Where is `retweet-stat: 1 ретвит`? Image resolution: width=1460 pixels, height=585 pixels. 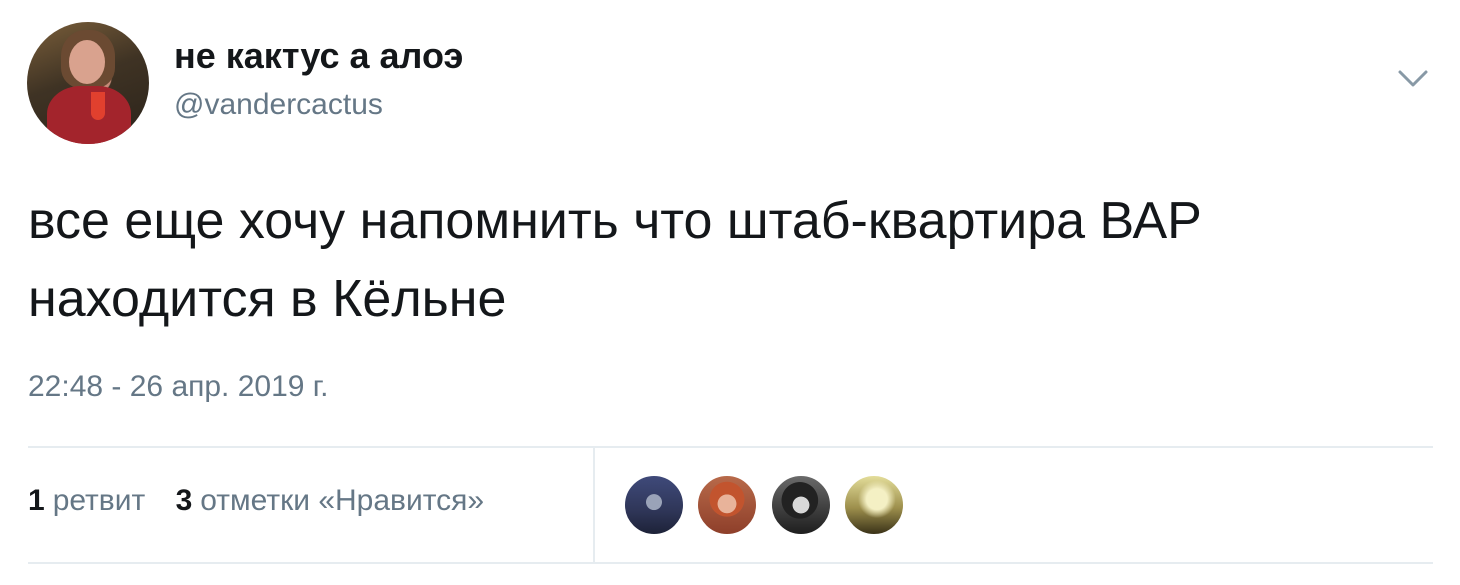 retweet-stat: 1 ретвит is located at coordinates (86, 500).